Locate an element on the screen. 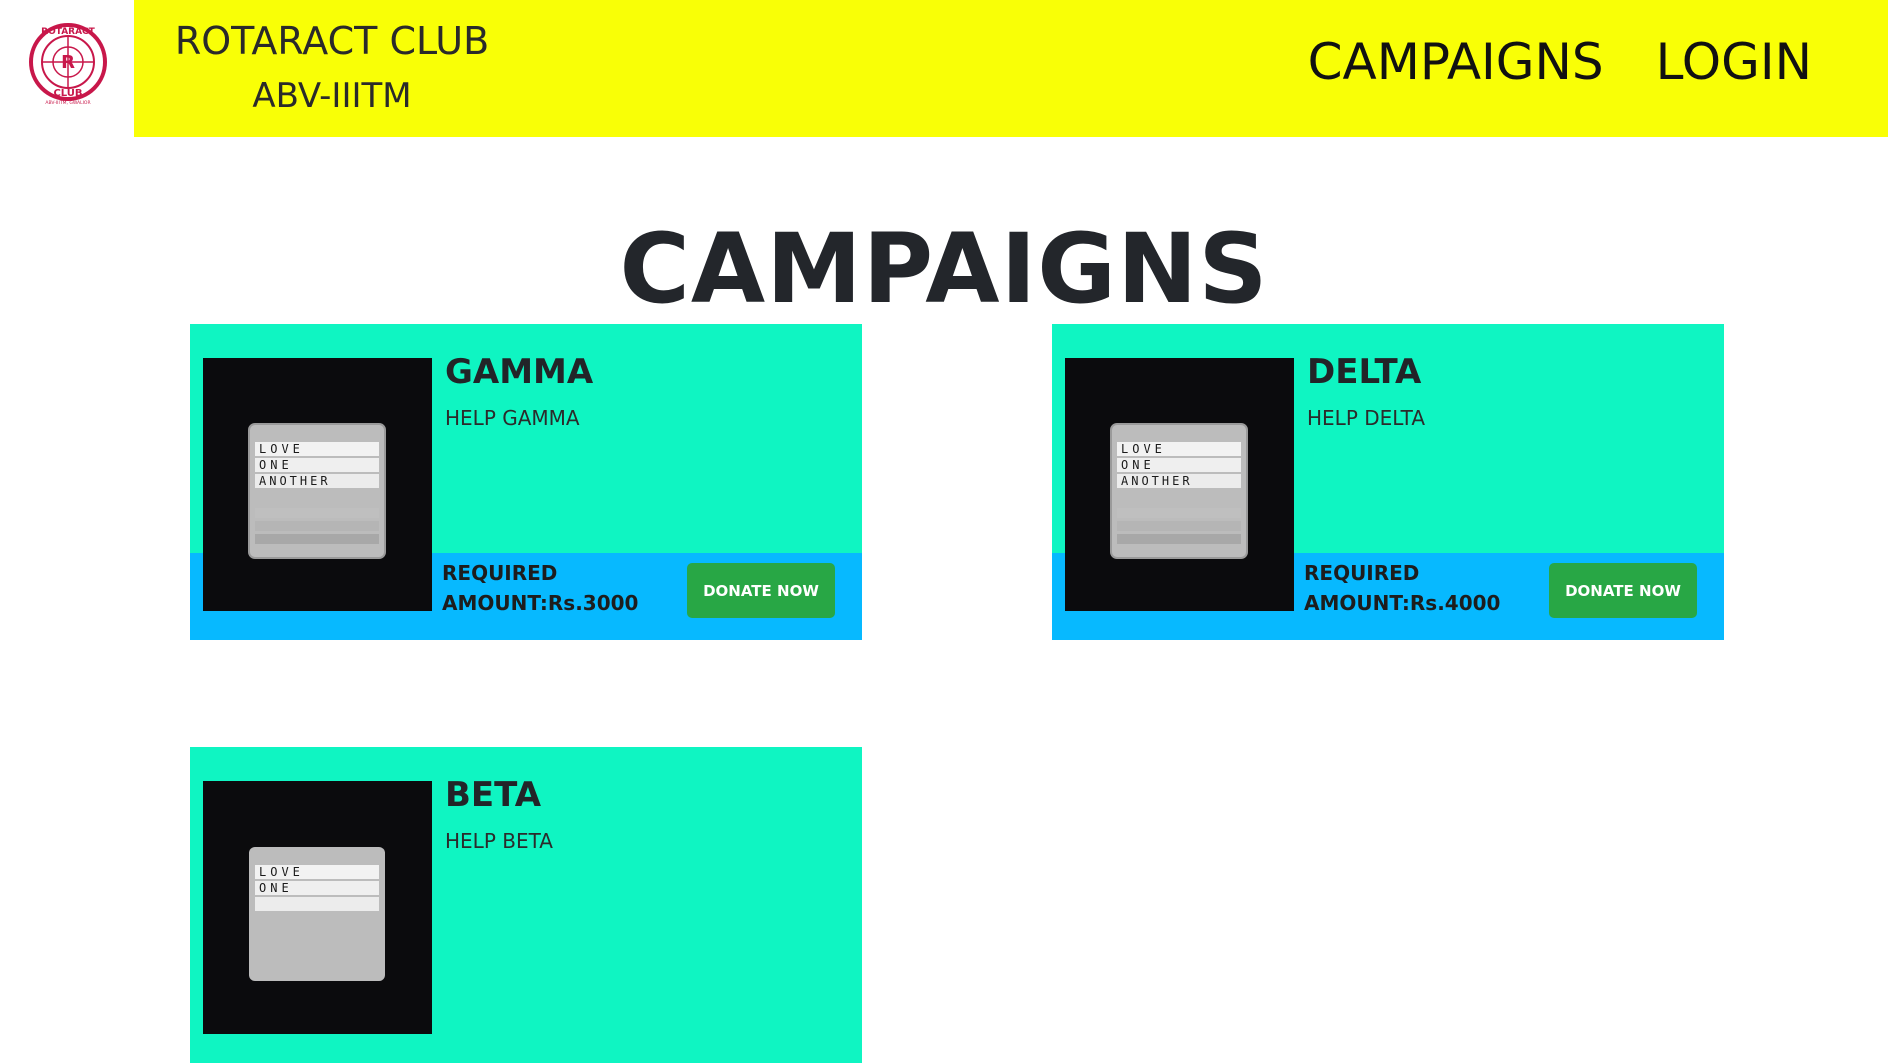  campaign-title: DELTA is located at coordinates (1364, 372).